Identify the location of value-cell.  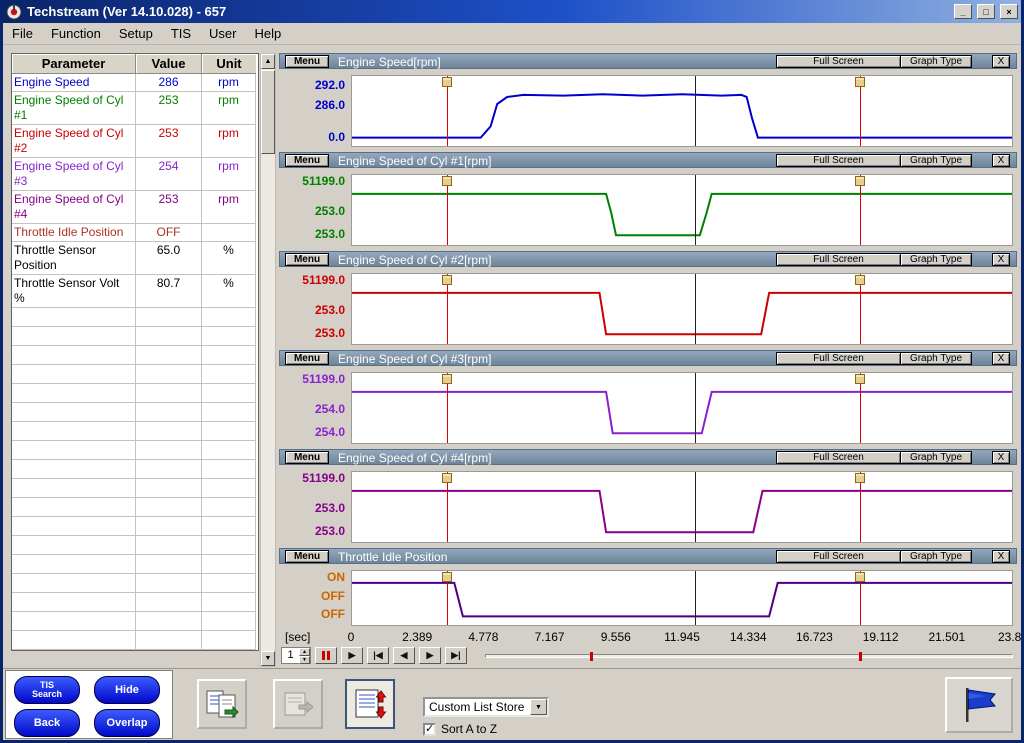
(169, 412).